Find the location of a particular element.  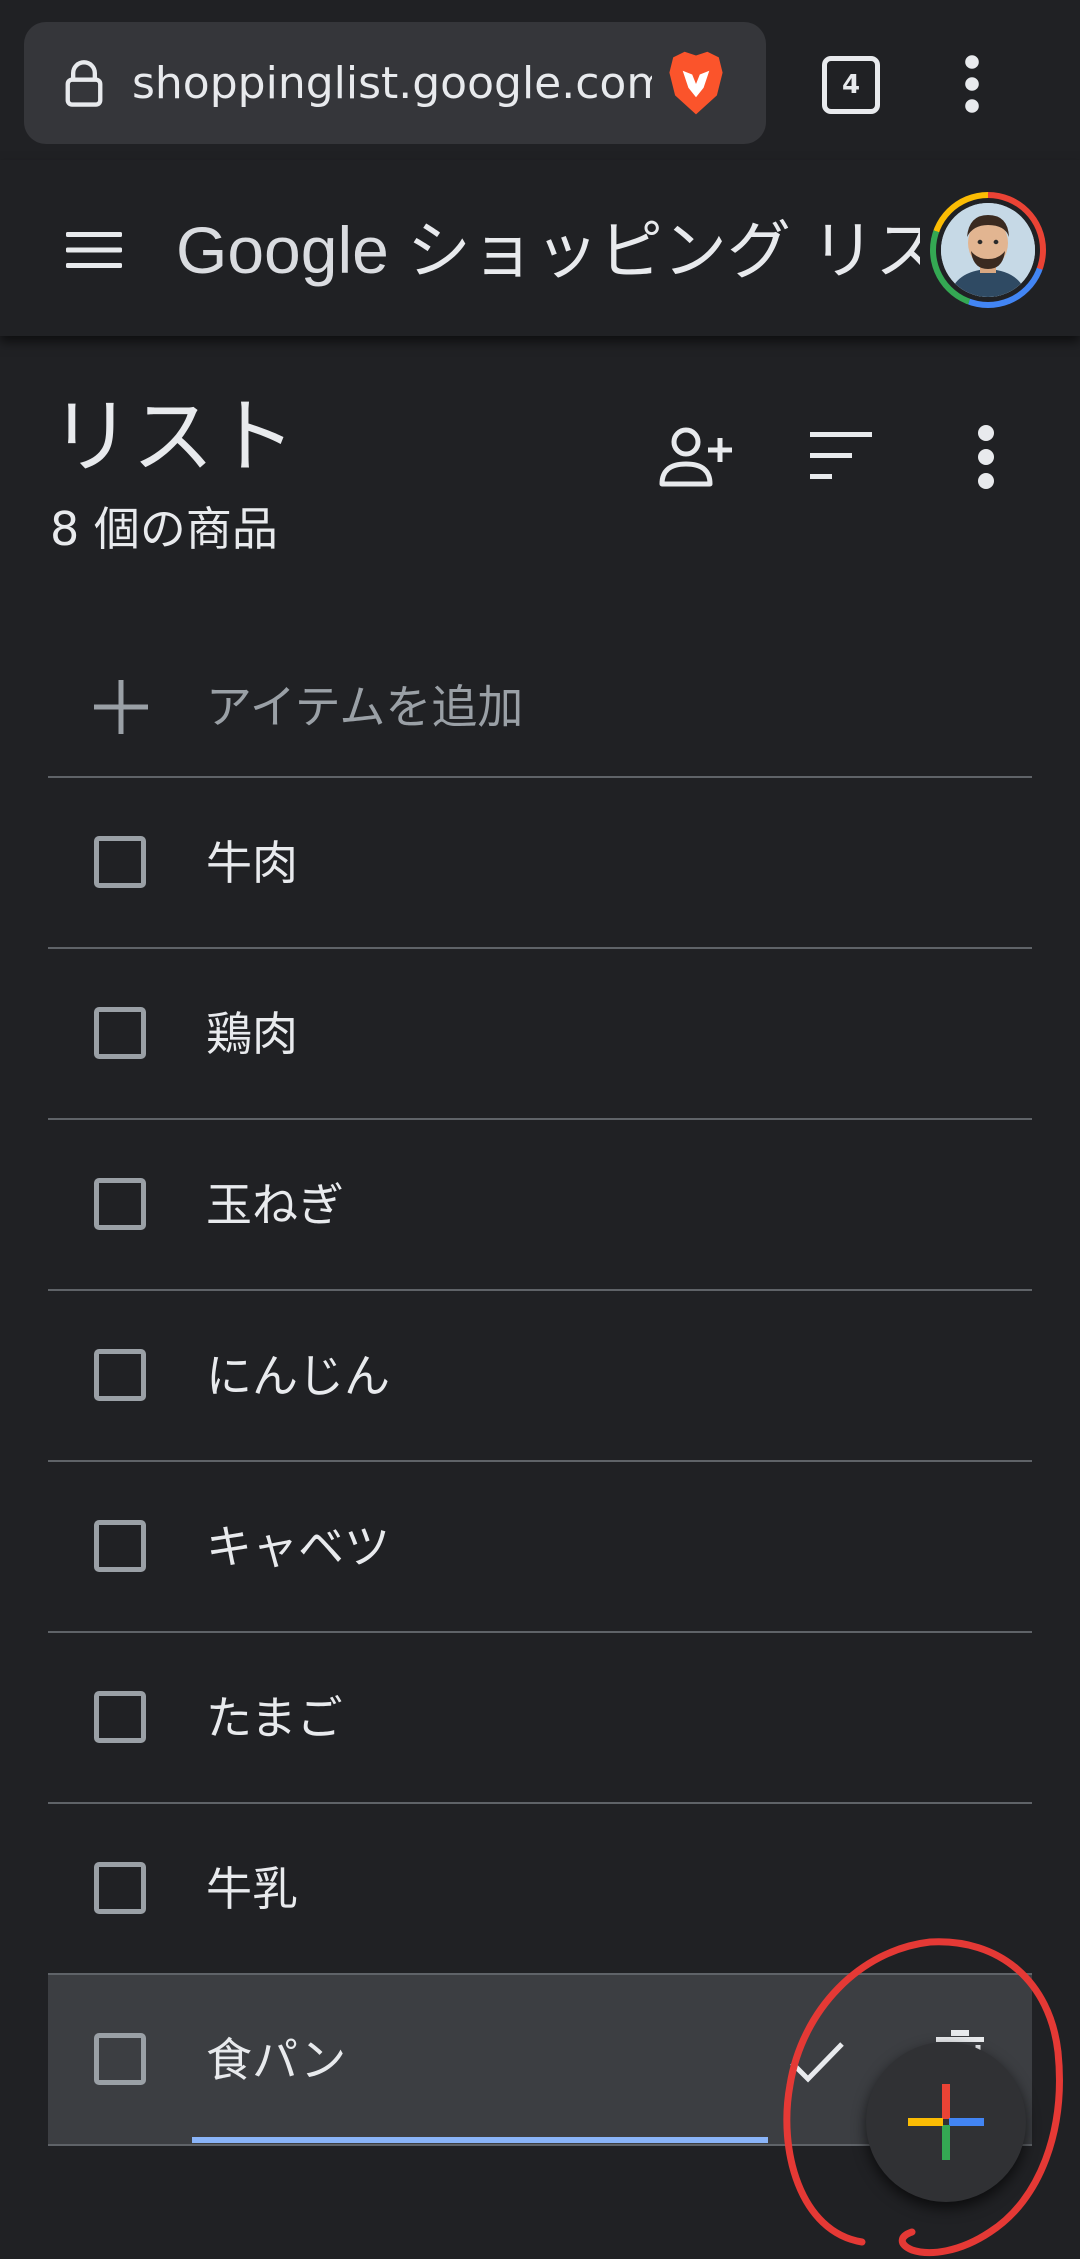

list-item: 牛乳 is located at coordinates (540, 1889).